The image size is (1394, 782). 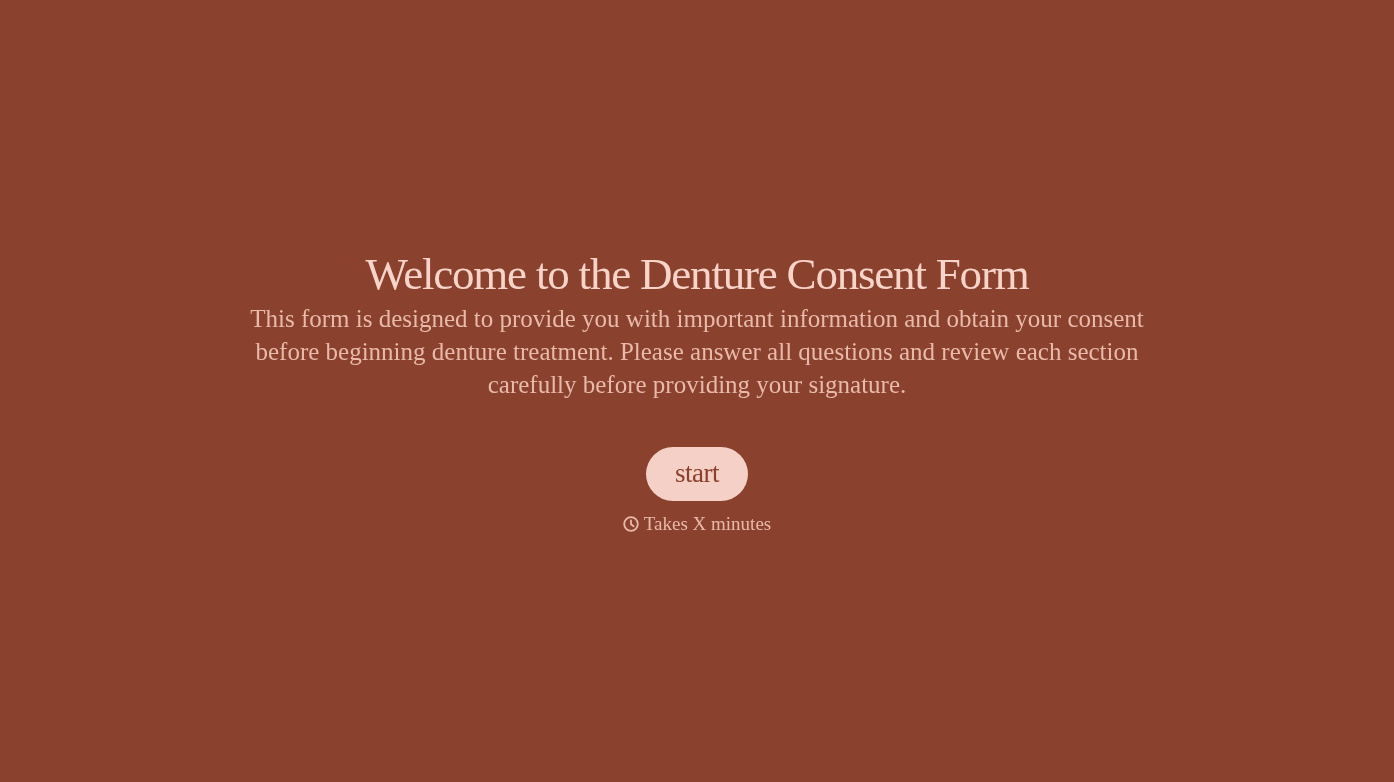 I want to click on intro-text: This form is designed to provide you with important information and obtain your consent before beginning denture treatment. Please answer all questions and review each section carefully before providing your signature., so click(x=697, y=351).